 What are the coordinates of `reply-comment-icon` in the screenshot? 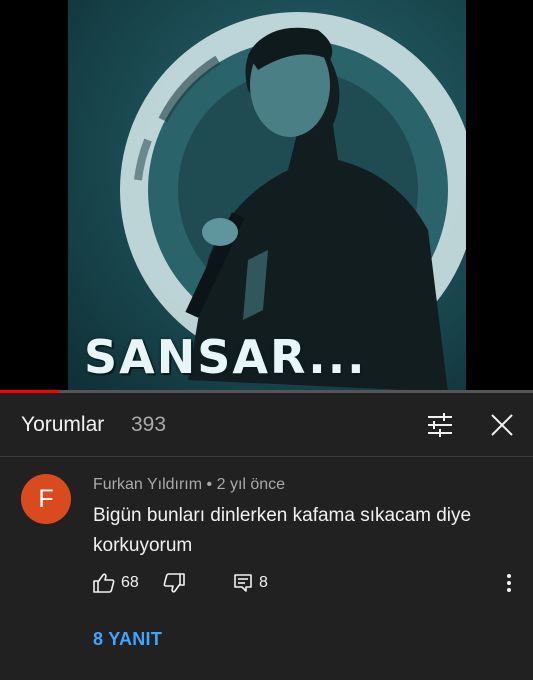 It's located at (243, 583).